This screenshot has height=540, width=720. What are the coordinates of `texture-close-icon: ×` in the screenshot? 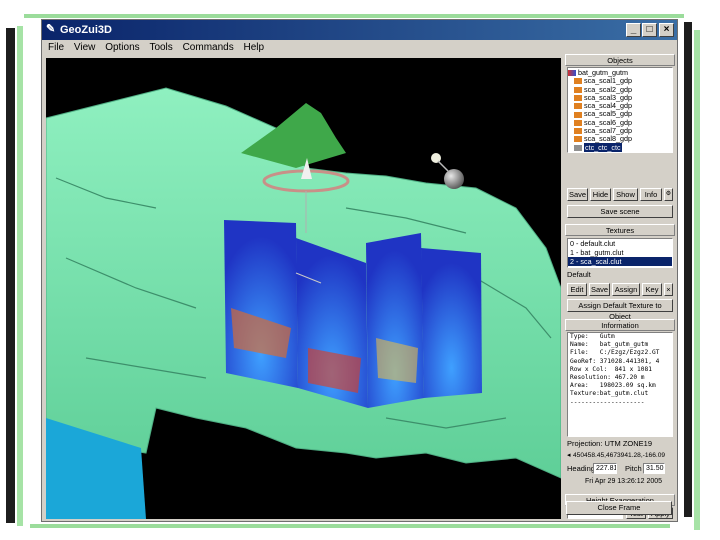 It's located at (668, 289).